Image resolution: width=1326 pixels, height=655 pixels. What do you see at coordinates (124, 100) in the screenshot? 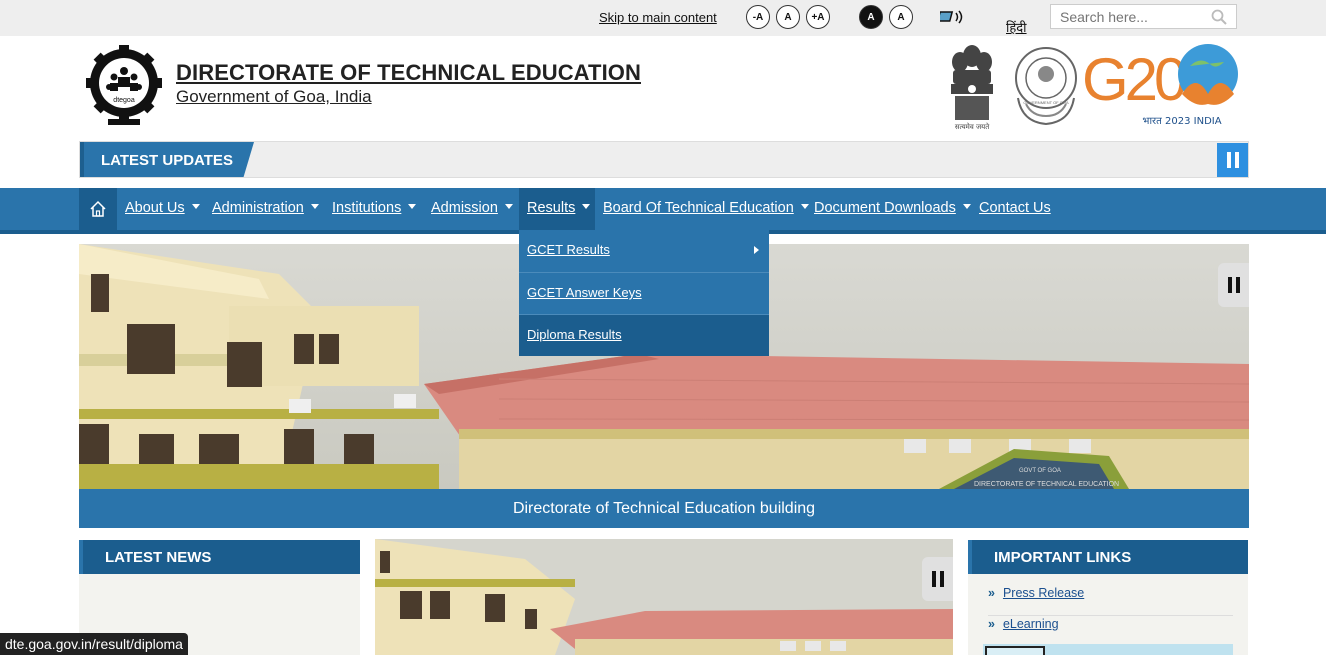
I see `logo-caption: dtegoa` at bounding box center [124, 100].